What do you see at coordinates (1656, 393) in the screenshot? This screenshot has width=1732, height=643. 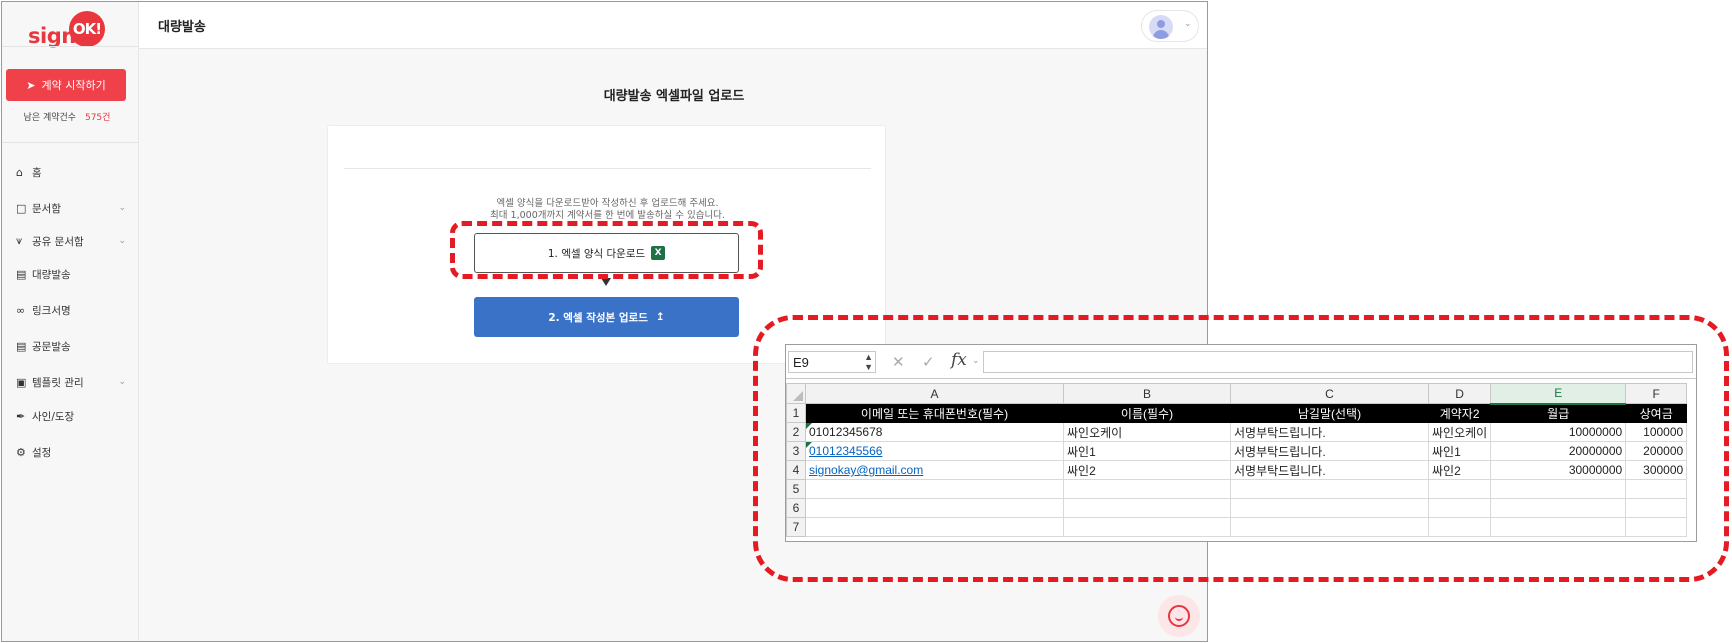 I see `column-header: F` at bounding box center [1656, 393].